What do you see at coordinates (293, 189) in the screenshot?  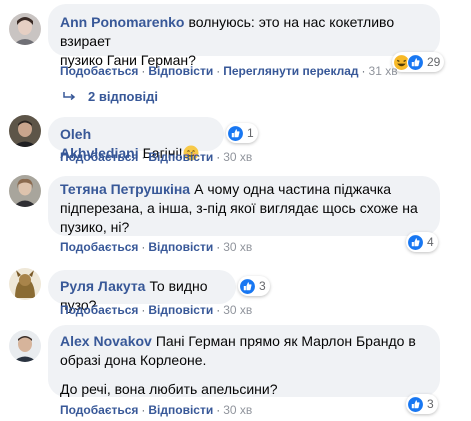 I see `comment-text: А чому одна частина піджачка` at bounding box center [293, 189].